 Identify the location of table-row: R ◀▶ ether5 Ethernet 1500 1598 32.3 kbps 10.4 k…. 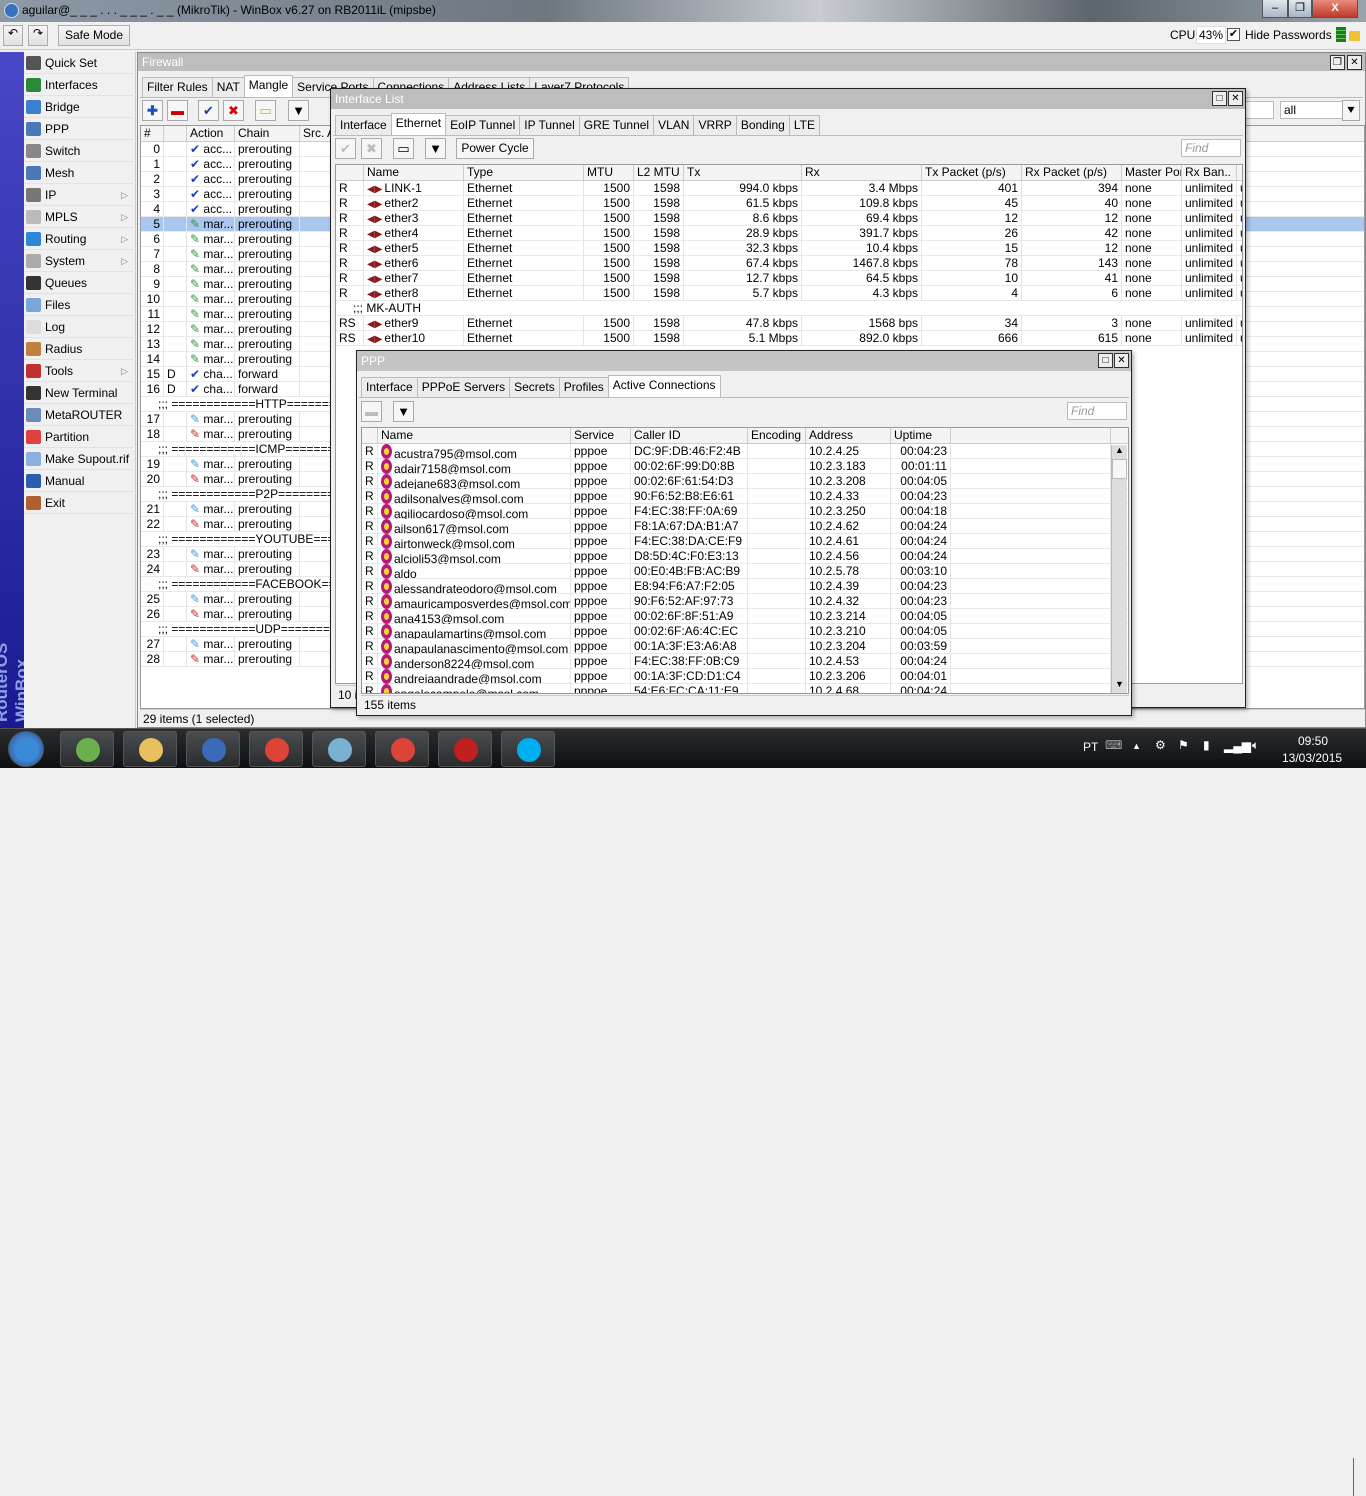
(789, 248).